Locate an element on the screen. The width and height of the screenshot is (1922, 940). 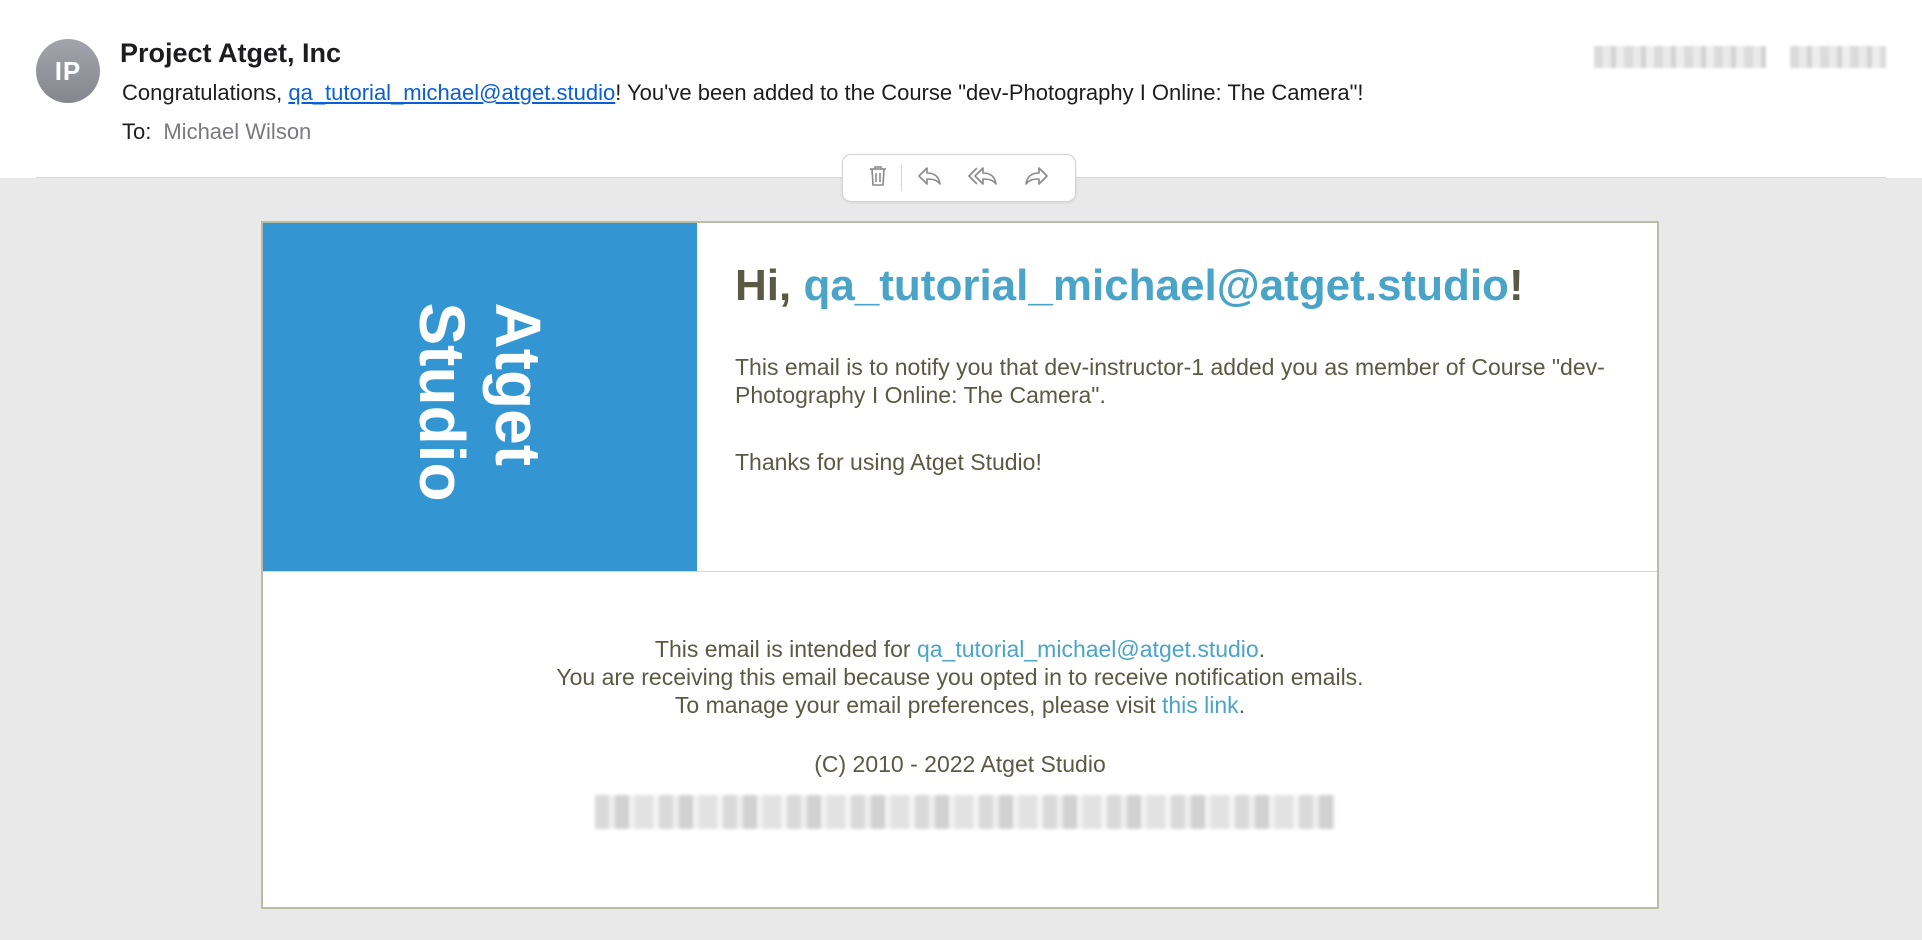
recipient-line: To: Michael Wilson is located at coordinates (216, 132).